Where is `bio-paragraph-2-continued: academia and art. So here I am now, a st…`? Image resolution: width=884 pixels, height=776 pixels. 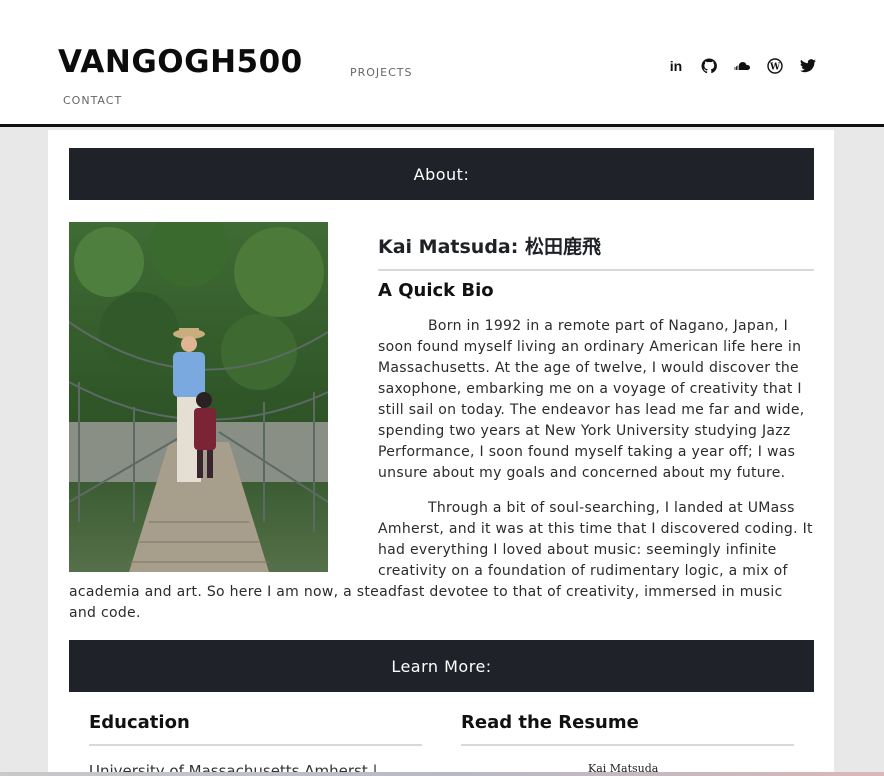 bio-paragraph-2-continued: academia and art. So here I am now, a st… is located at coordinates (441, 603).